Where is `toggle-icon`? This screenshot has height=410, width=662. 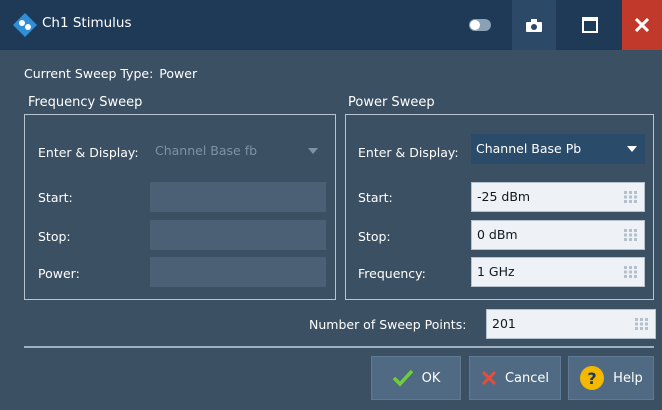 toggle-icon is located at coordinates (480, 25).